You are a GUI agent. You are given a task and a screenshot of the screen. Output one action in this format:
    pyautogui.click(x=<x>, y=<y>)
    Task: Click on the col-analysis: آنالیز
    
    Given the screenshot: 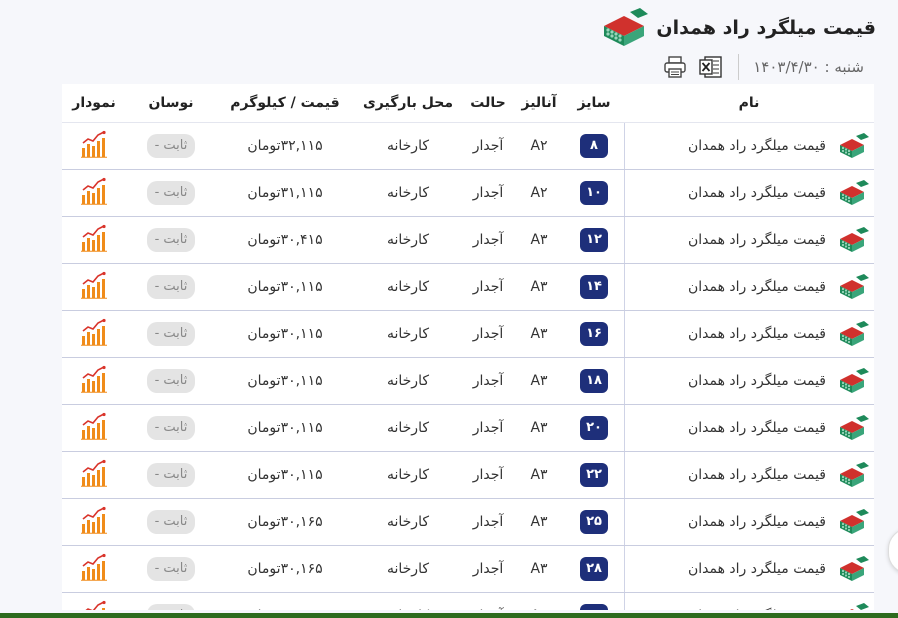 What is the action you would take?
    pyautogui.click(x=539, y=103)
    